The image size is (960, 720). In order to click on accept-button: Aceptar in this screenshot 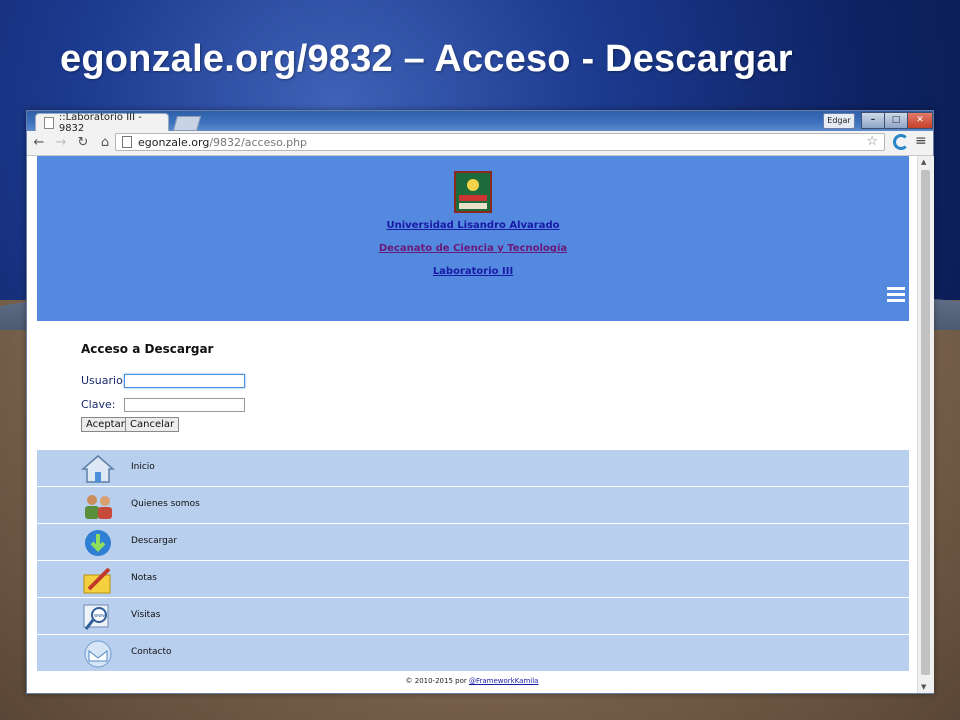, I will do `click(105, 424)`.